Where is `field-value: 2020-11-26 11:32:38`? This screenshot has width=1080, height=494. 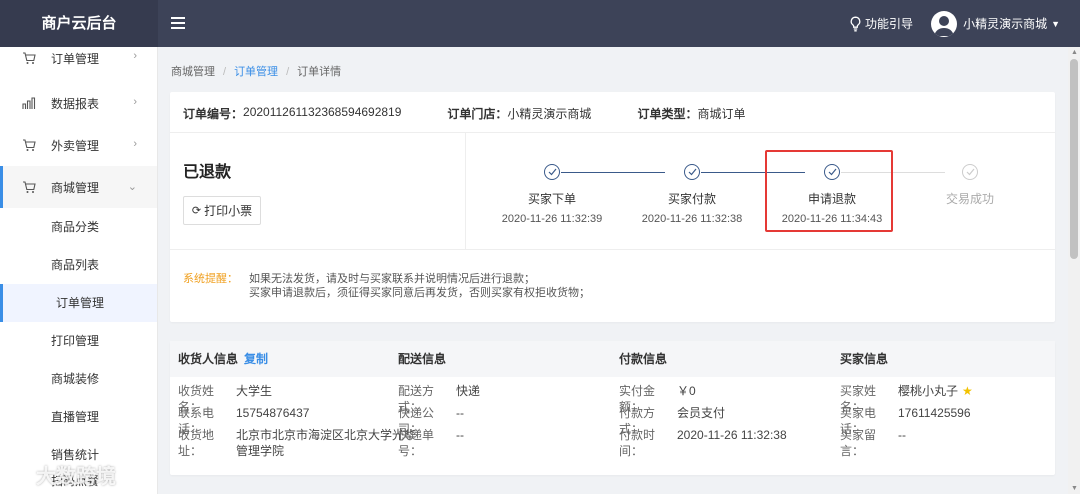
field-value: 2020-11-26 11:32:38 is located at coordinates (732, 435).